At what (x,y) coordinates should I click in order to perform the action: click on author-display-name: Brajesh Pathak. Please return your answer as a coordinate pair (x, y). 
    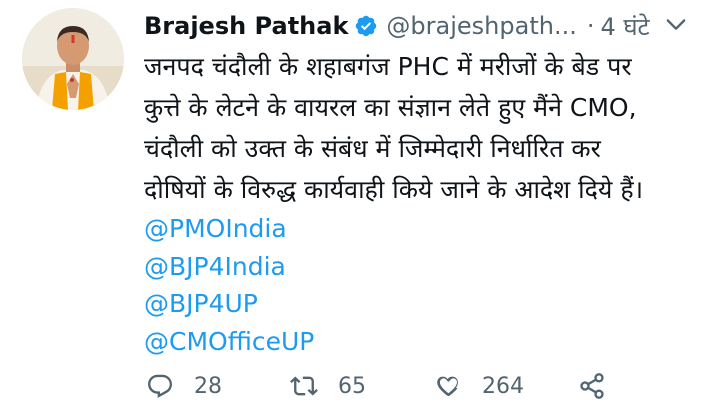
    Looking at the image, I should click on (246, 26).